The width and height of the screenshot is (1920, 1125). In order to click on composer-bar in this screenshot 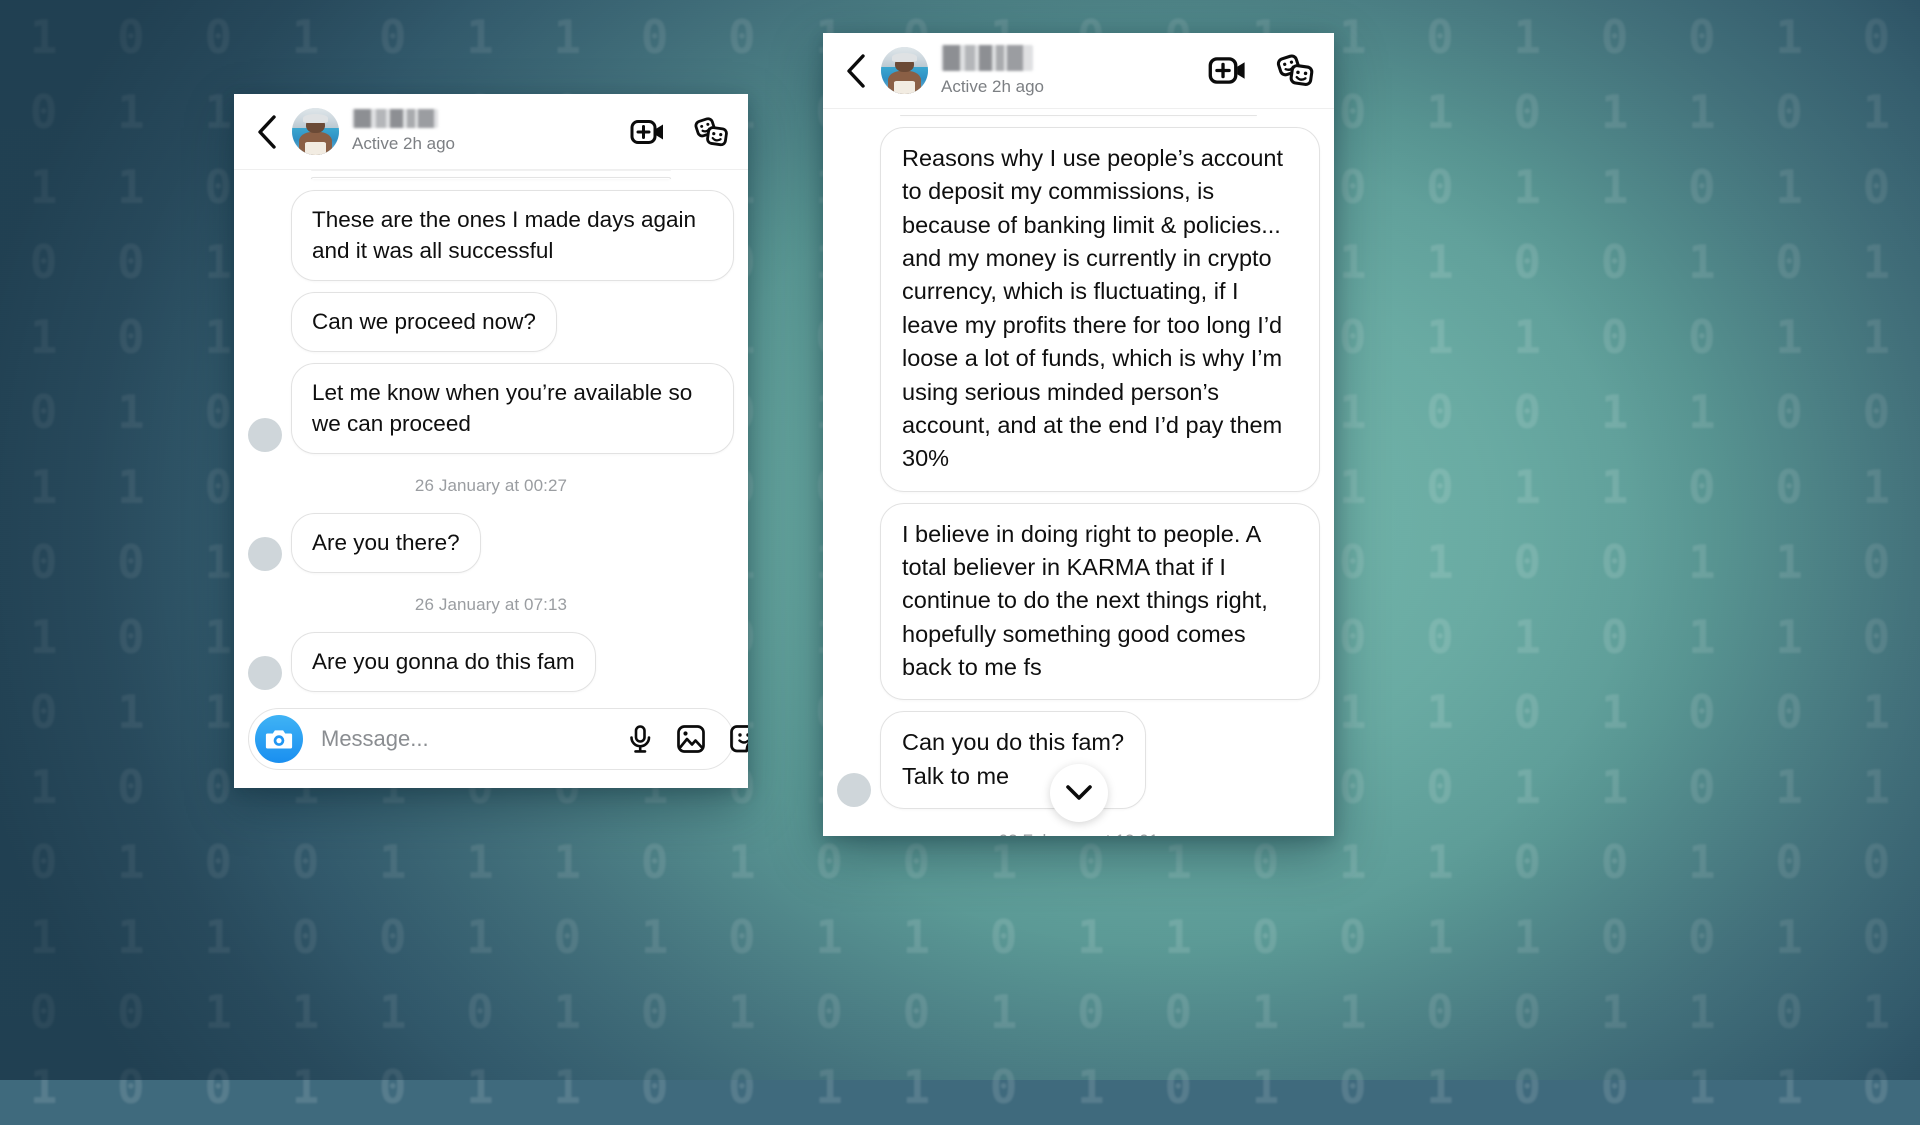, I will do `click(498, 739)`.